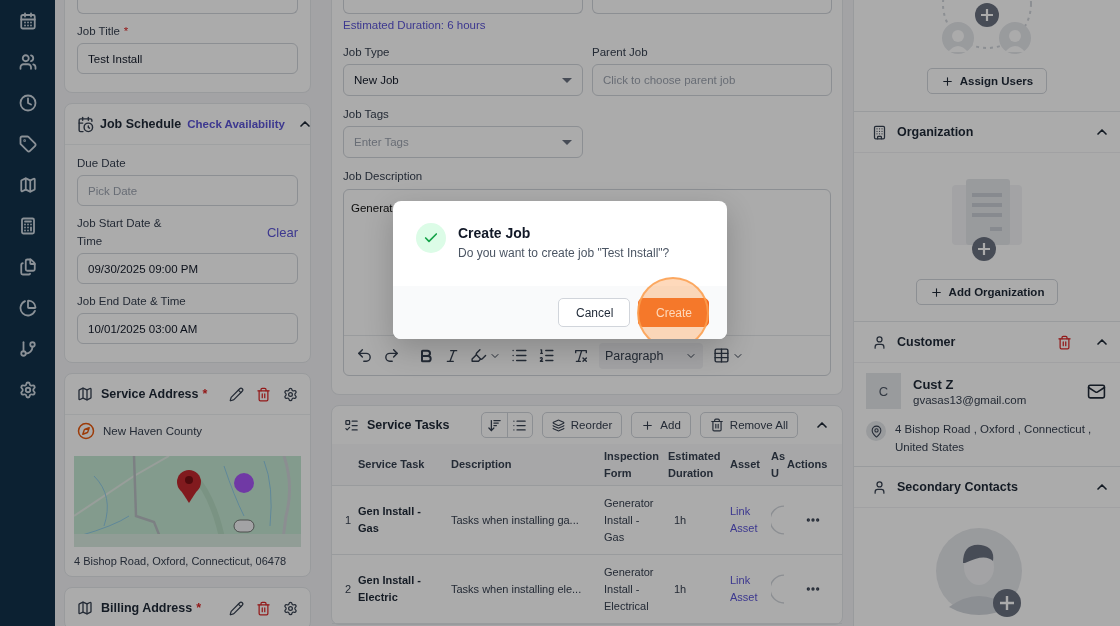 The width and height of the screenshot is (1120, 626). Describe the element at coordinates (651, 355) in the screenshot. I see `paragraph-select: Paragraph` at that location.